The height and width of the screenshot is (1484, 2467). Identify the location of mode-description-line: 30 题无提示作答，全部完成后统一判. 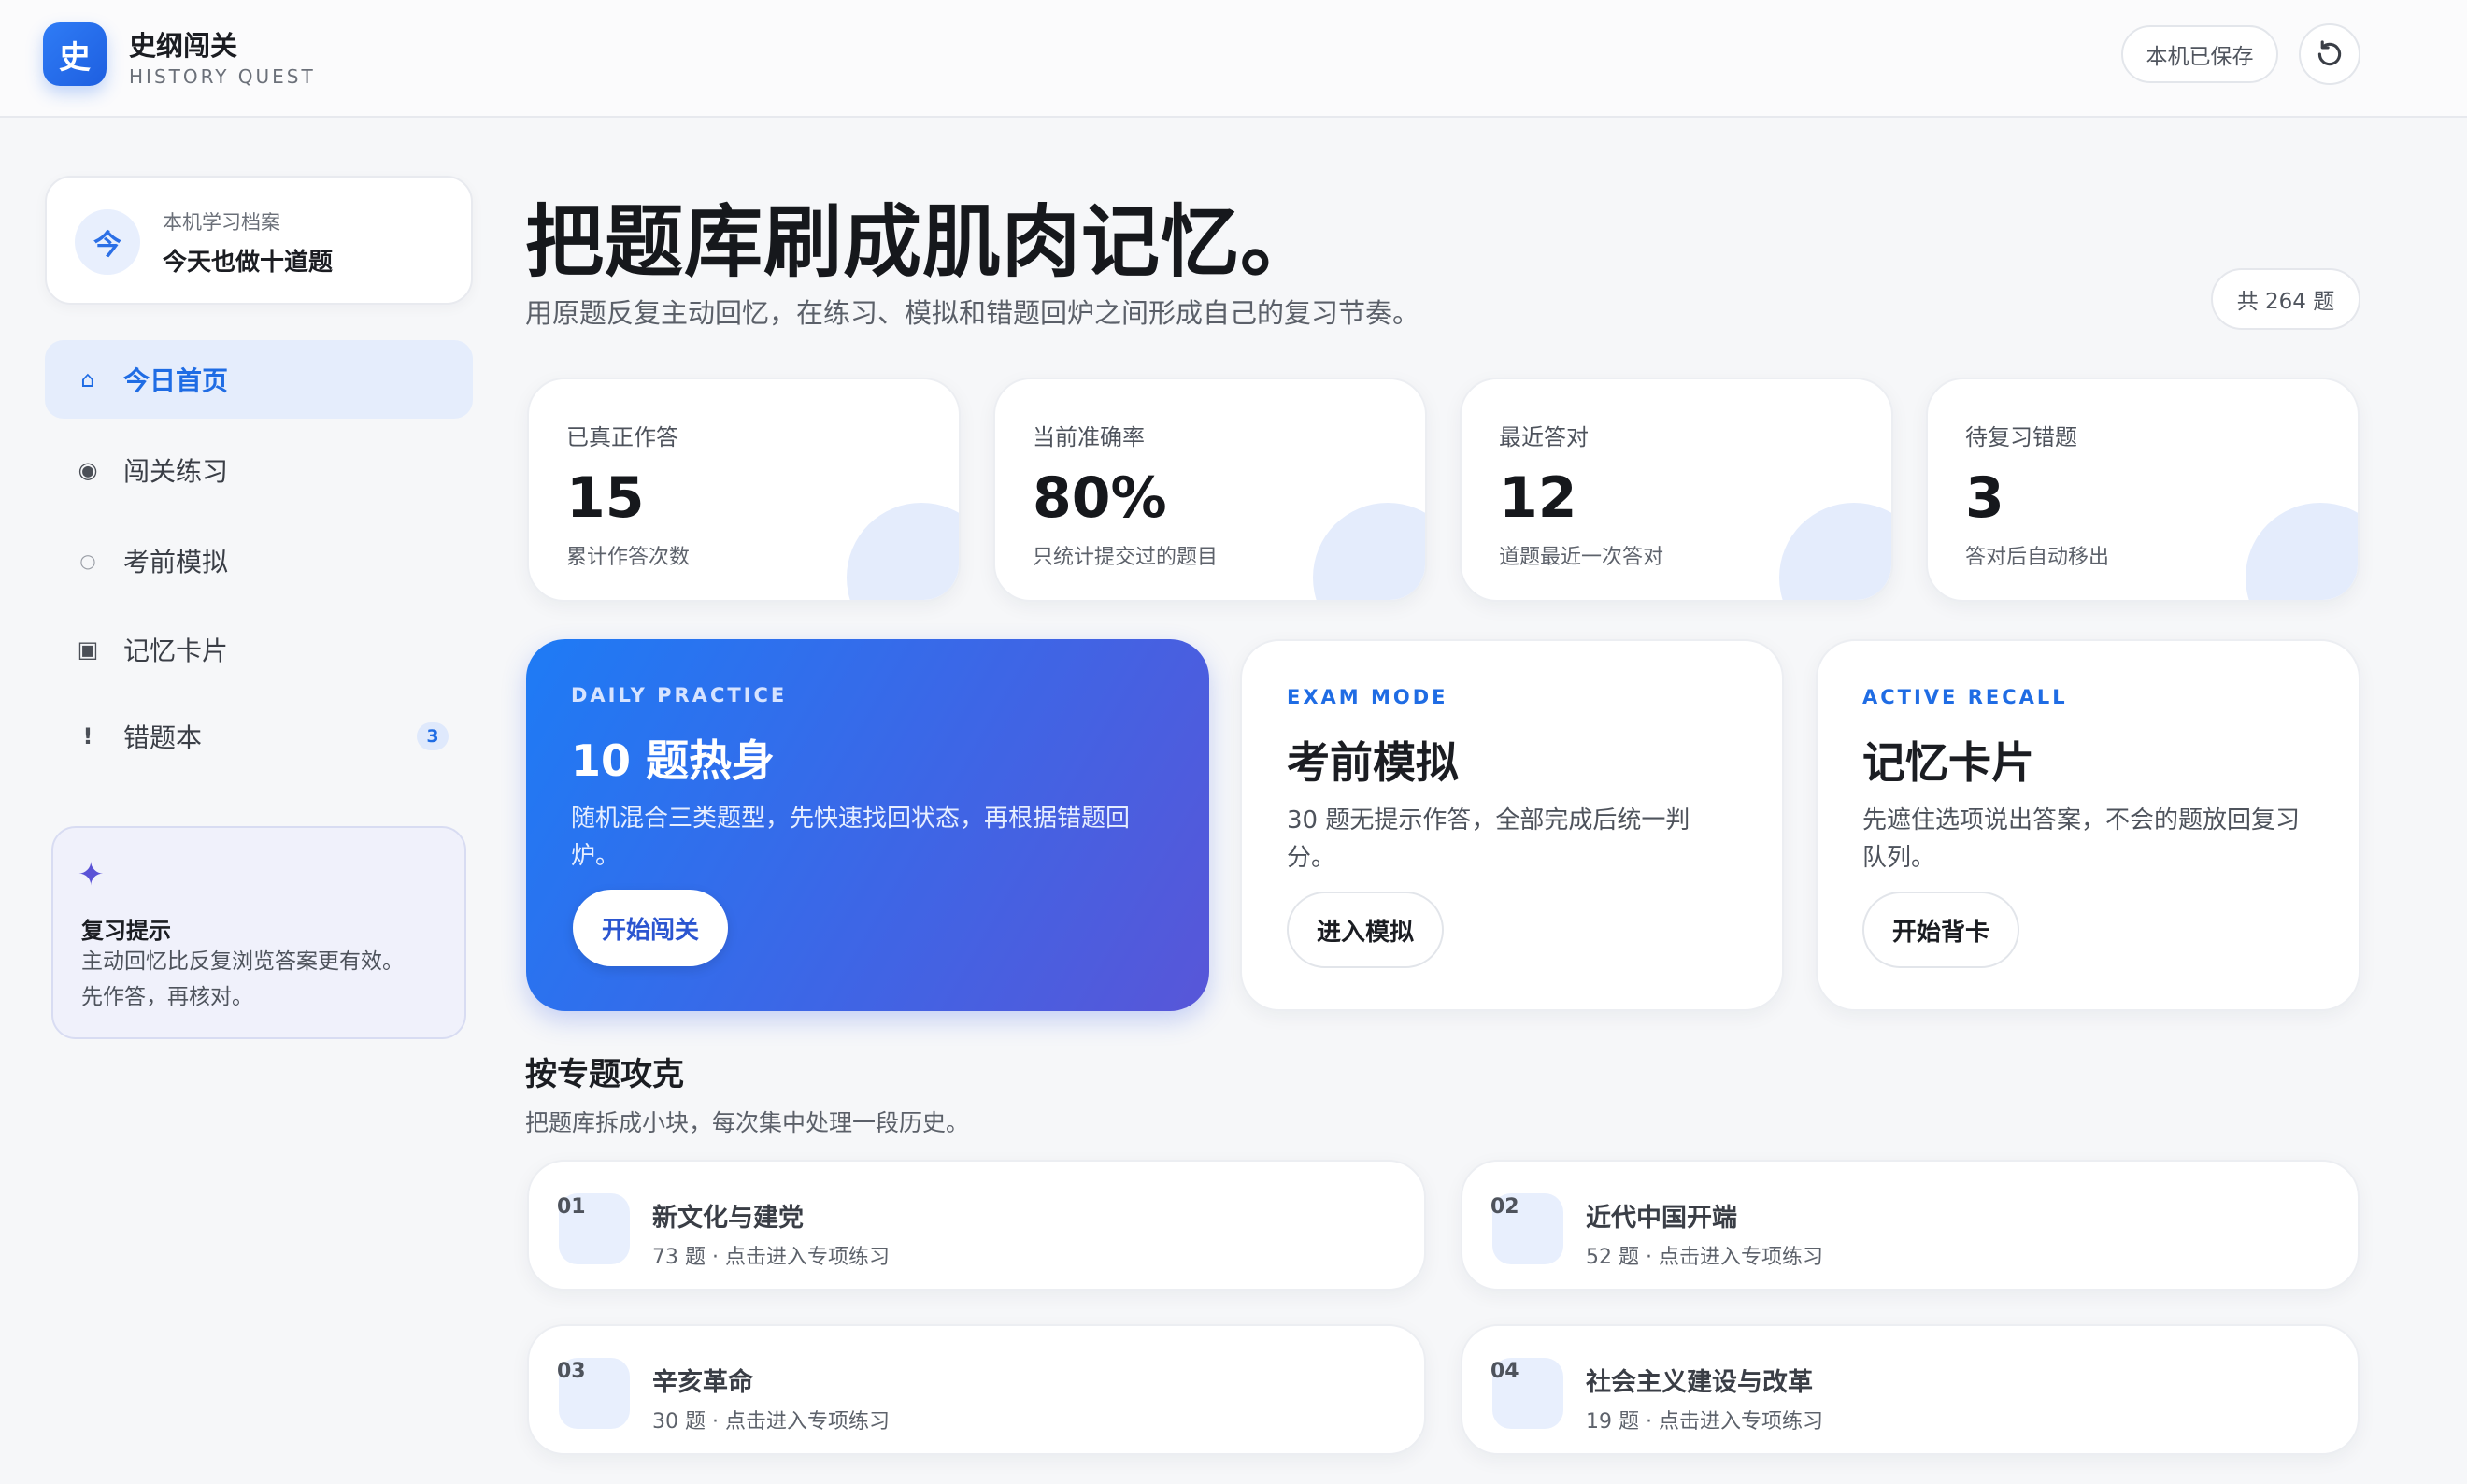
(1488, 820).